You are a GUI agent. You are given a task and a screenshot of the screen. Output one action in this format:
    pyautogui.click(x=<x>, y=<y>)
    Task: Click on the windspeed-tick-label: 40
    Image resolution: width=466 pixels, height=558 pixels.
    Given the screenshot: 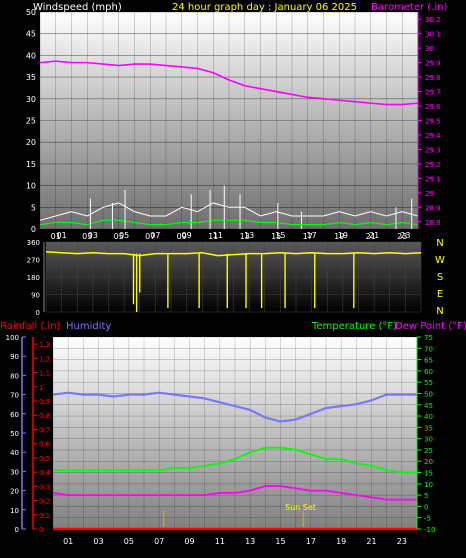 What is the action you would take?
    pyautogui.click(x=31, y=55)
    